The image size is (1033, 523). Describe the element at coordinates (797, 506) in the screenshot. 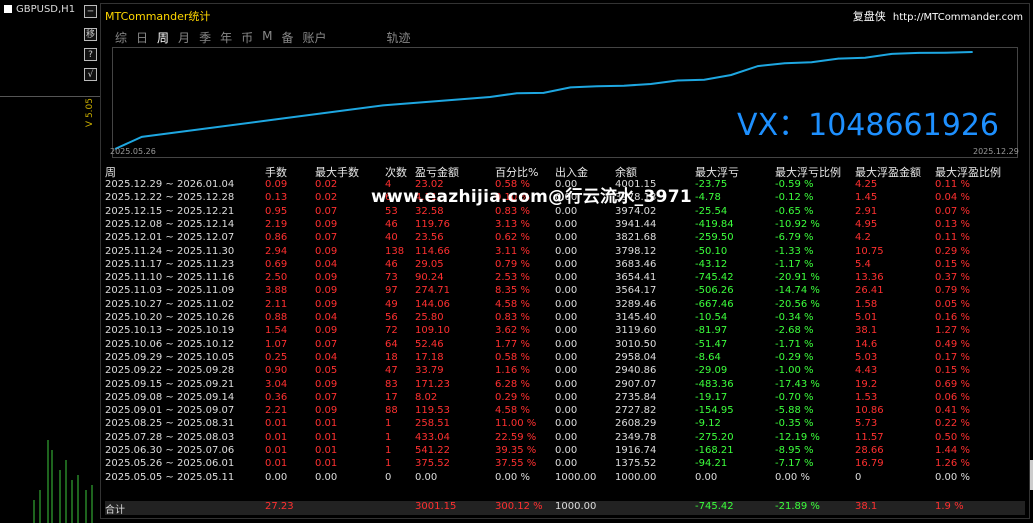

I see `table-cell: -21.89 %` at that location.